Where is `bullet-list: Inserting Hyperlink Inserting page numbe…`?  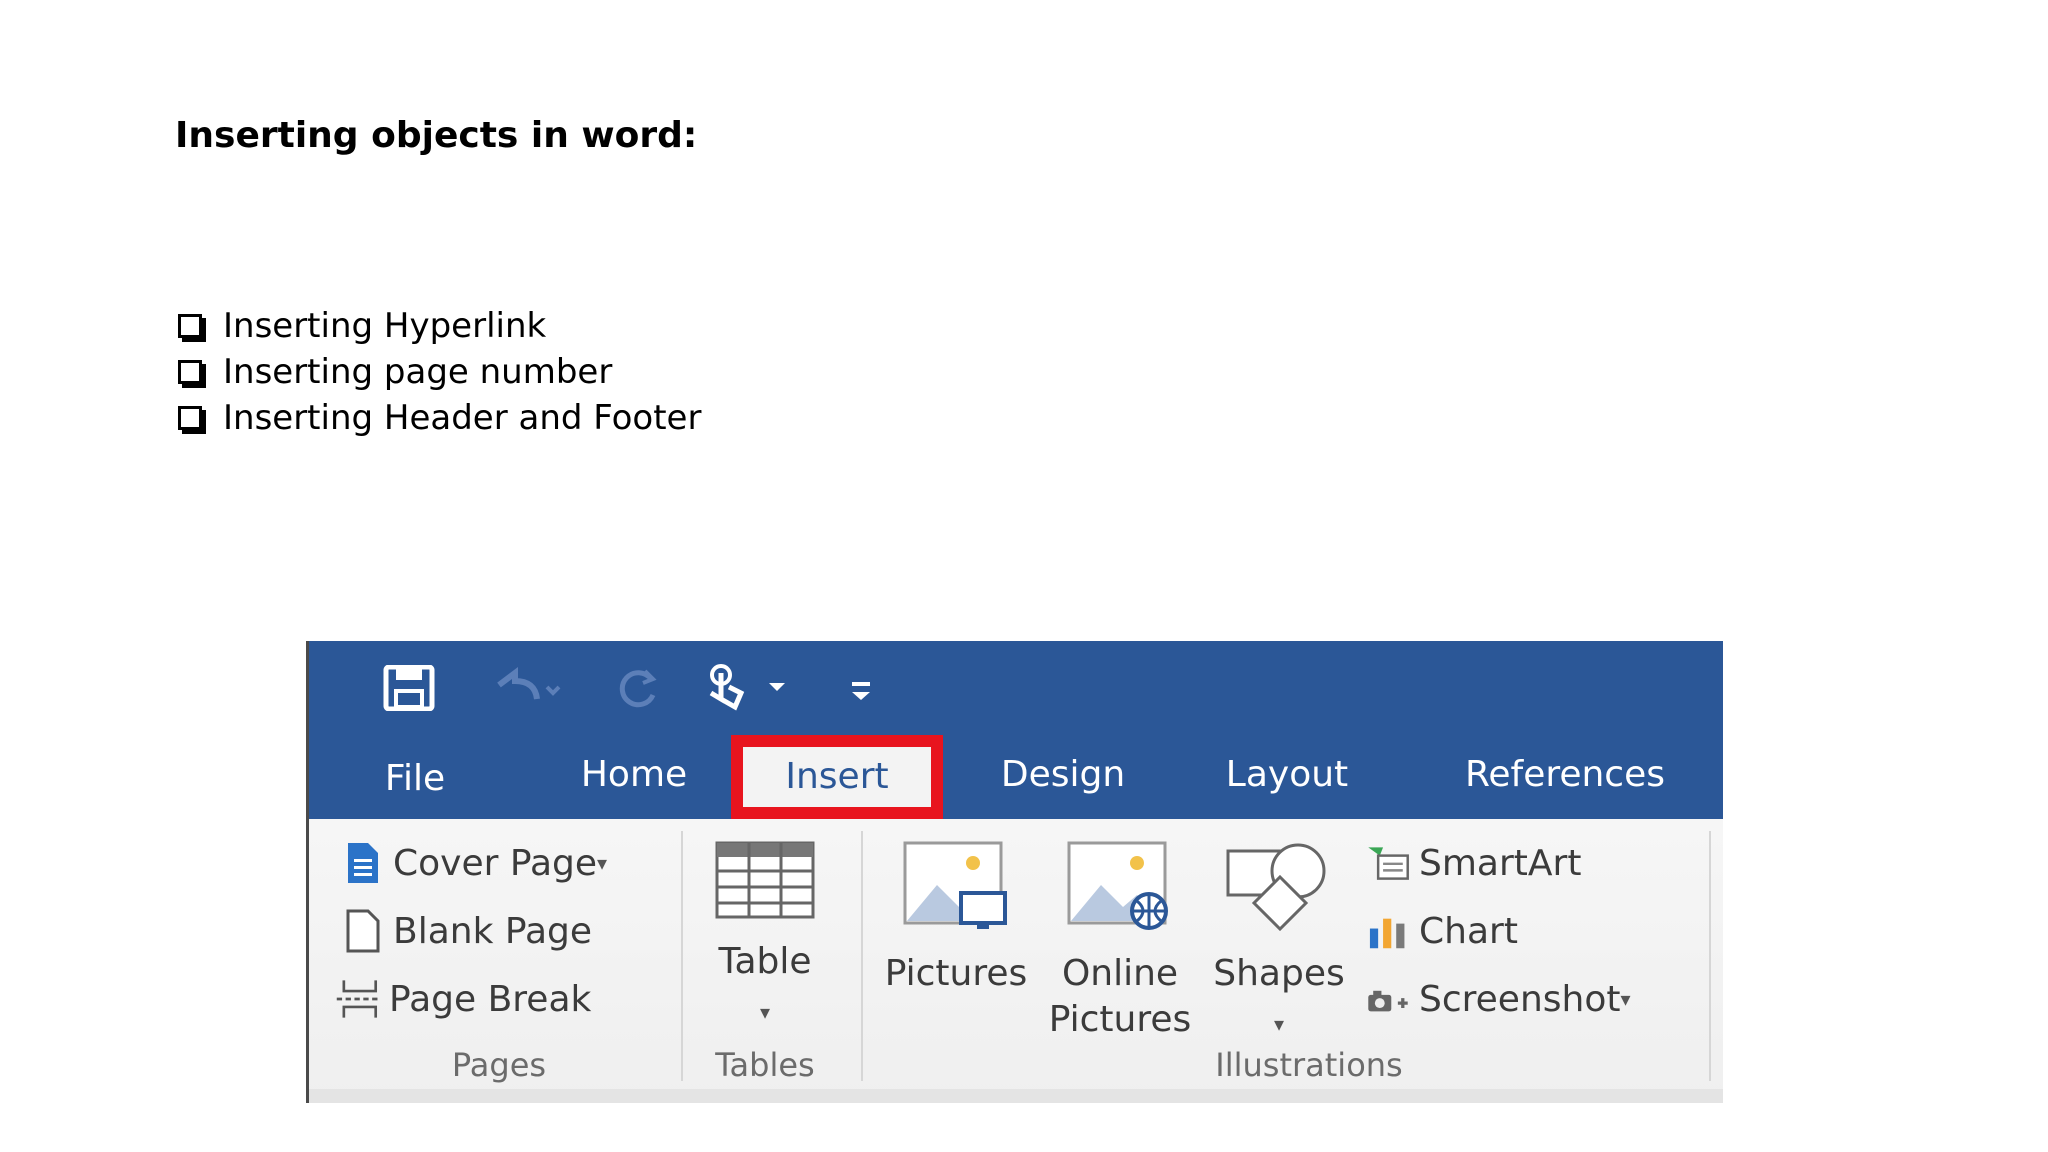 bullet-list: Inserting Hyperlink Inserting page numbe… is located at coordinates (438, 372).